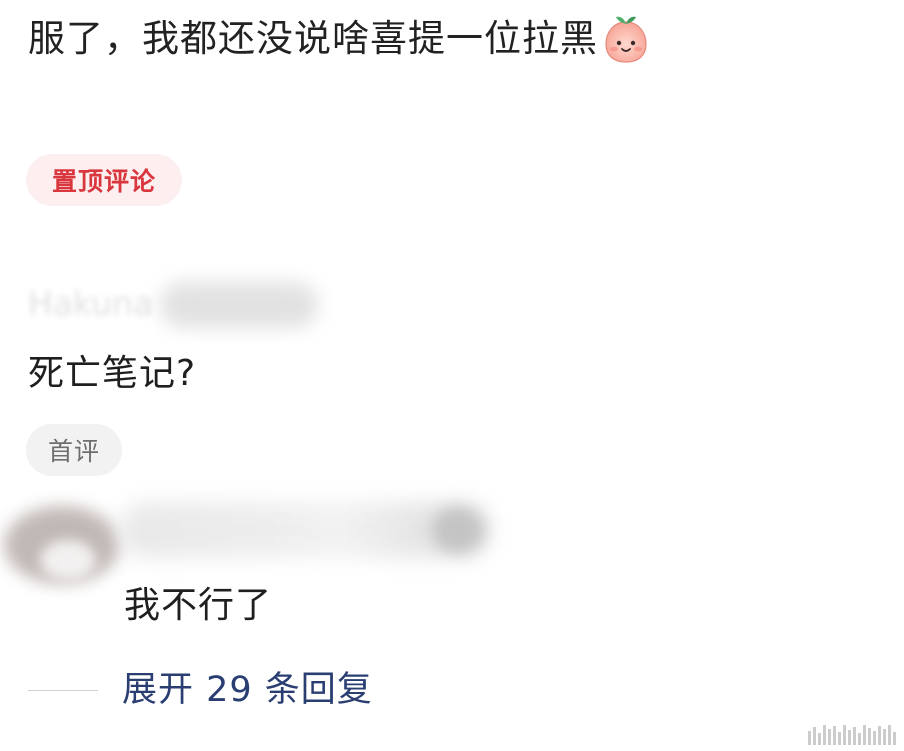  Describe the element at coordinates (457, 530) in the screenshot. I see `reply-redaction-dot` at that location.